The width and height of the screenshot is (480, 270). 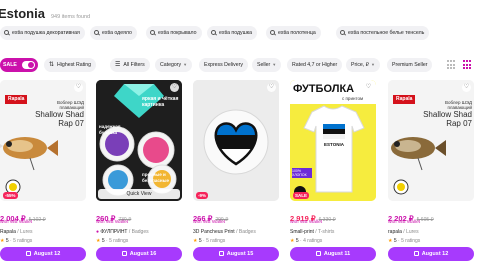 I want to click on rating-filter: Rated 4,7 or Higher, so click(x=315, y=65).